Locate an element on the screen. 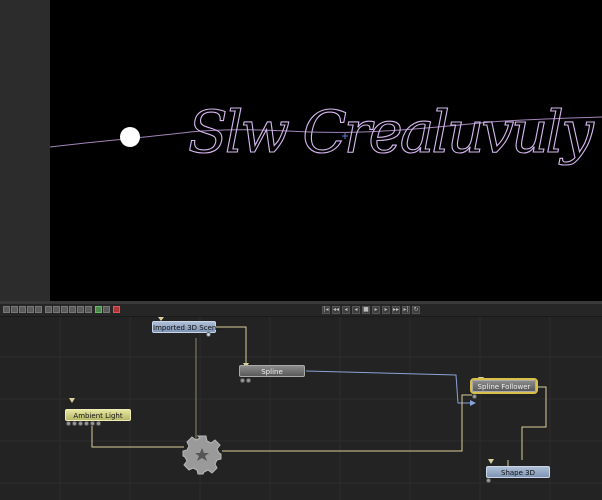 This screenshot has height=500, width=602. node-ambient-light: Ambient Light is located at coordinates (98, 415).